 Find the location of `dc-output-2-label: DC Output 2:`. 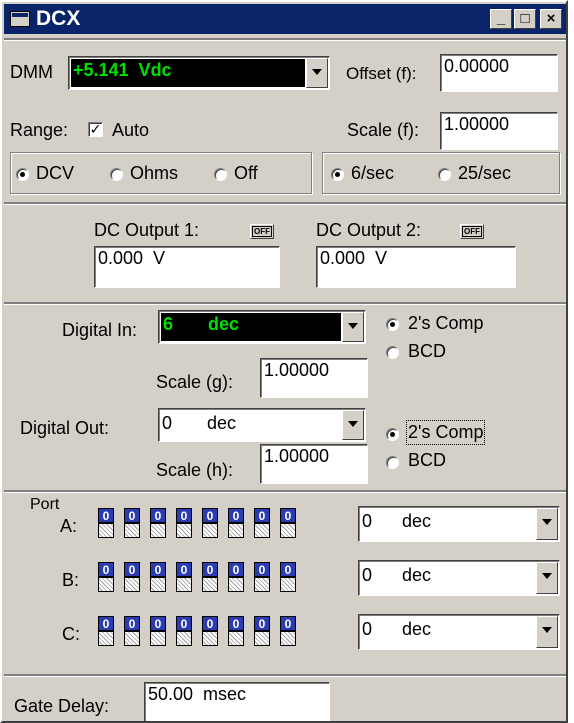

dc-output-2-label: DC Output 2: is located at coordinates (369, 230).